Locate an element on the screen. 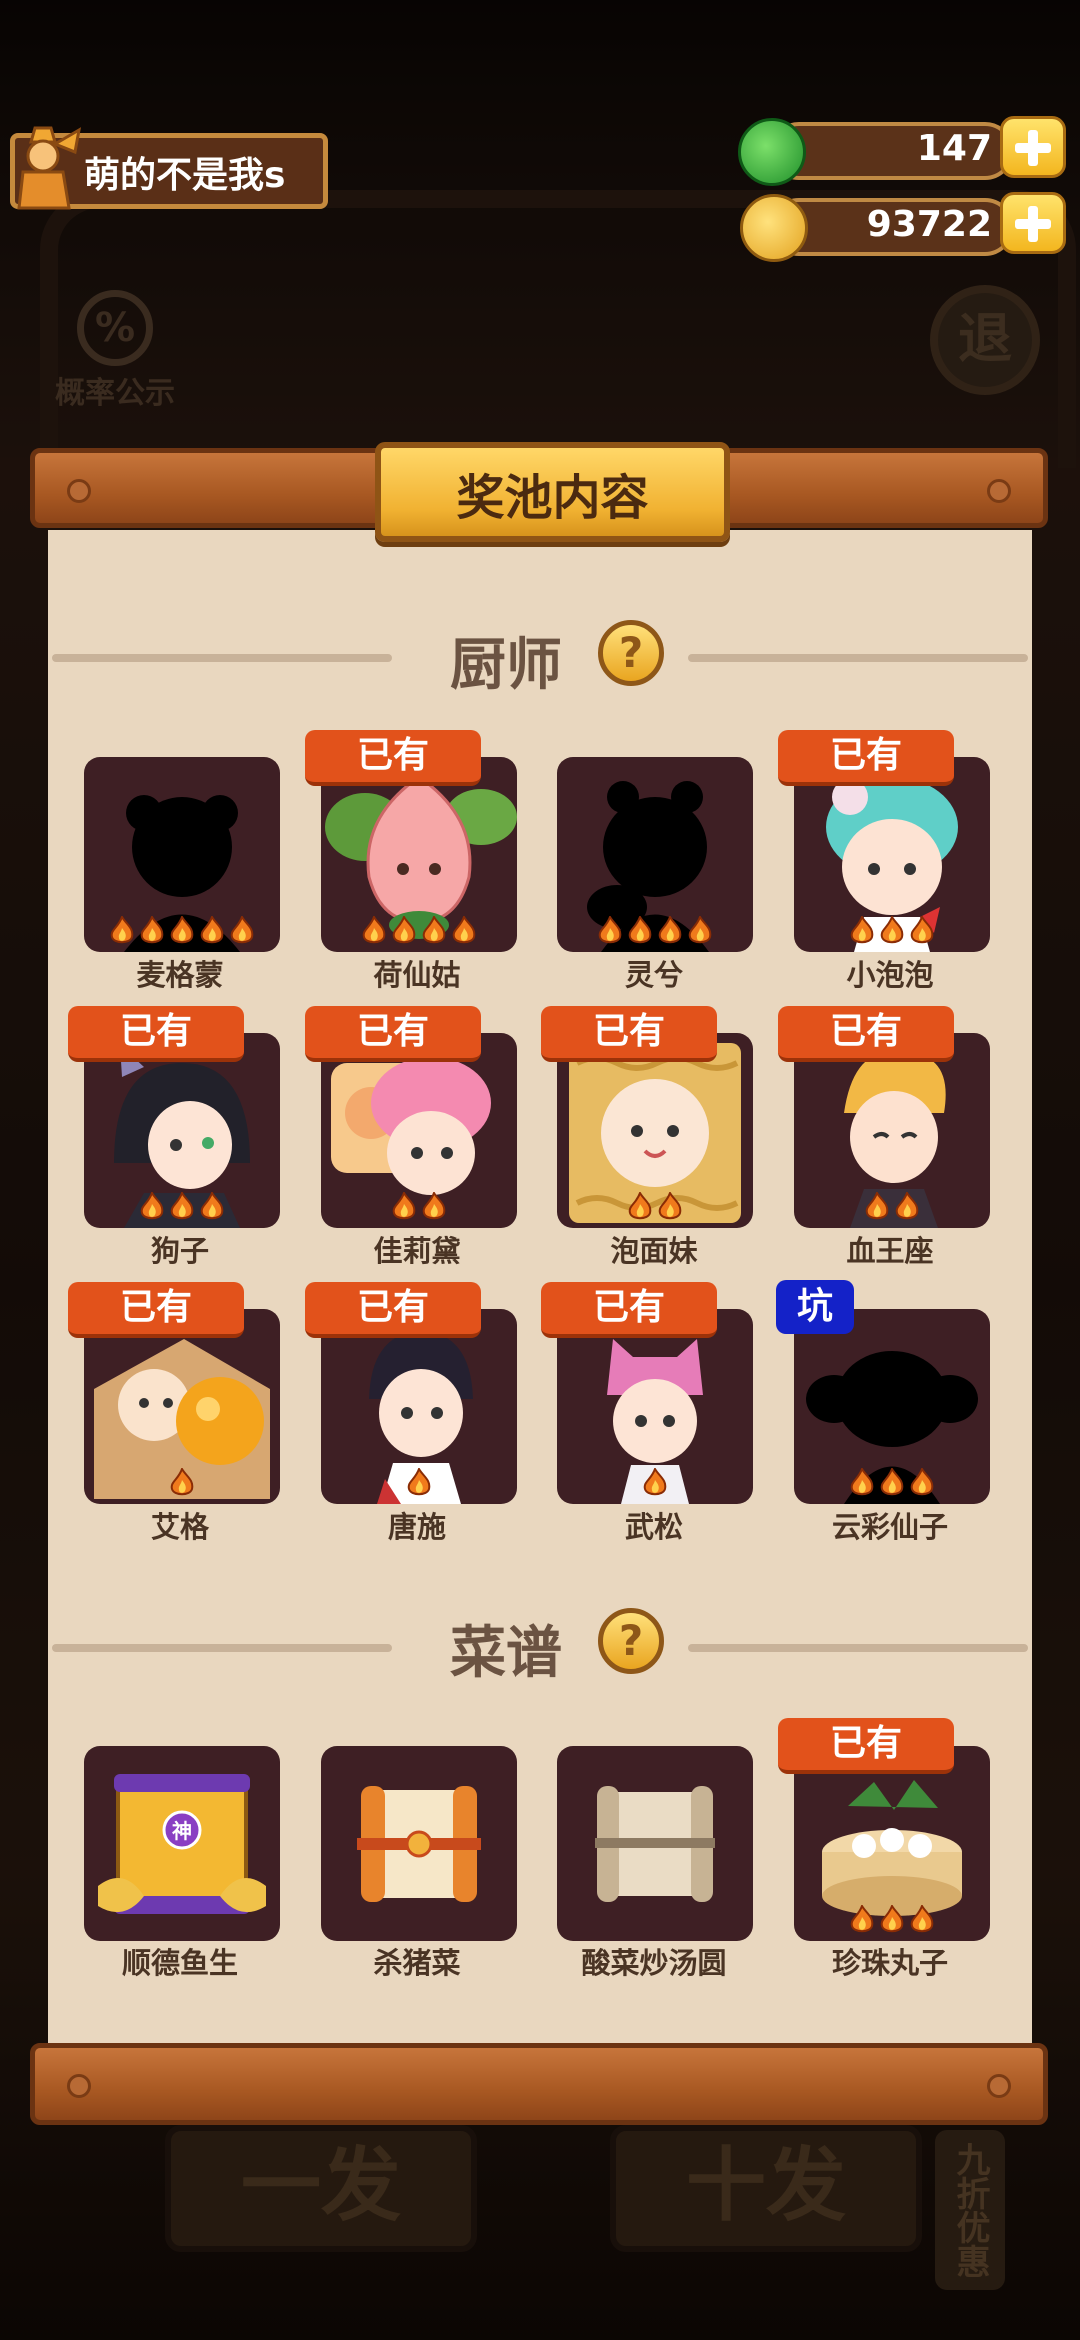  add-coin-button is located at coordinates (1033, 223).